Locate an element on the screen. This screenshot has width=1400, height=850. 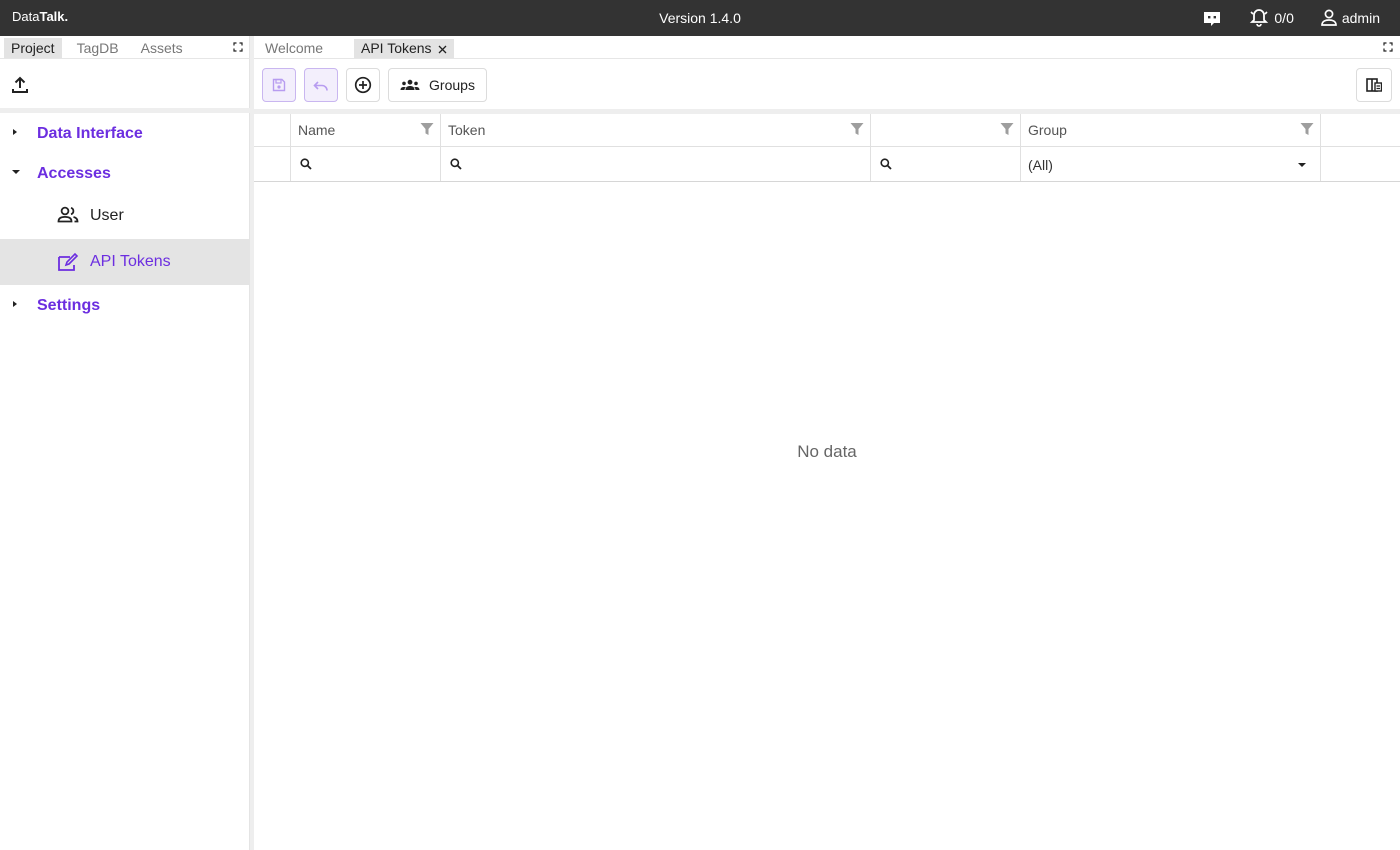
tree-node-settings: Settings is located at coordinates (125, 305).